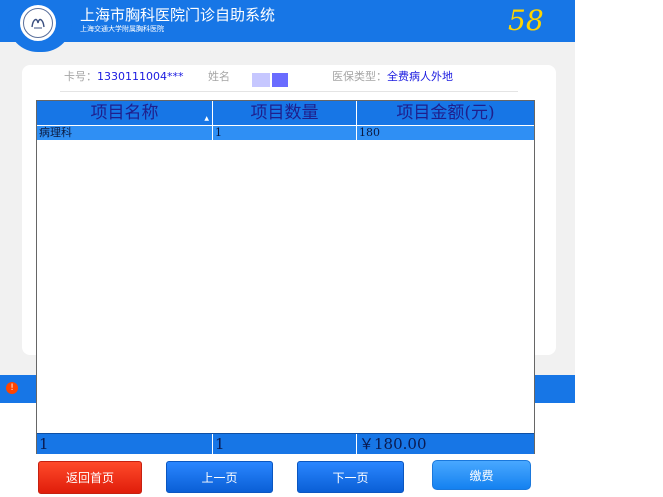 The height and width of the screenshot is (497, 663). What do you see at coordinates (178, 15) in the screenshot?
I see `app-title: 上海市胸科医院门诊自助系统` at bounding box center [178, 15].